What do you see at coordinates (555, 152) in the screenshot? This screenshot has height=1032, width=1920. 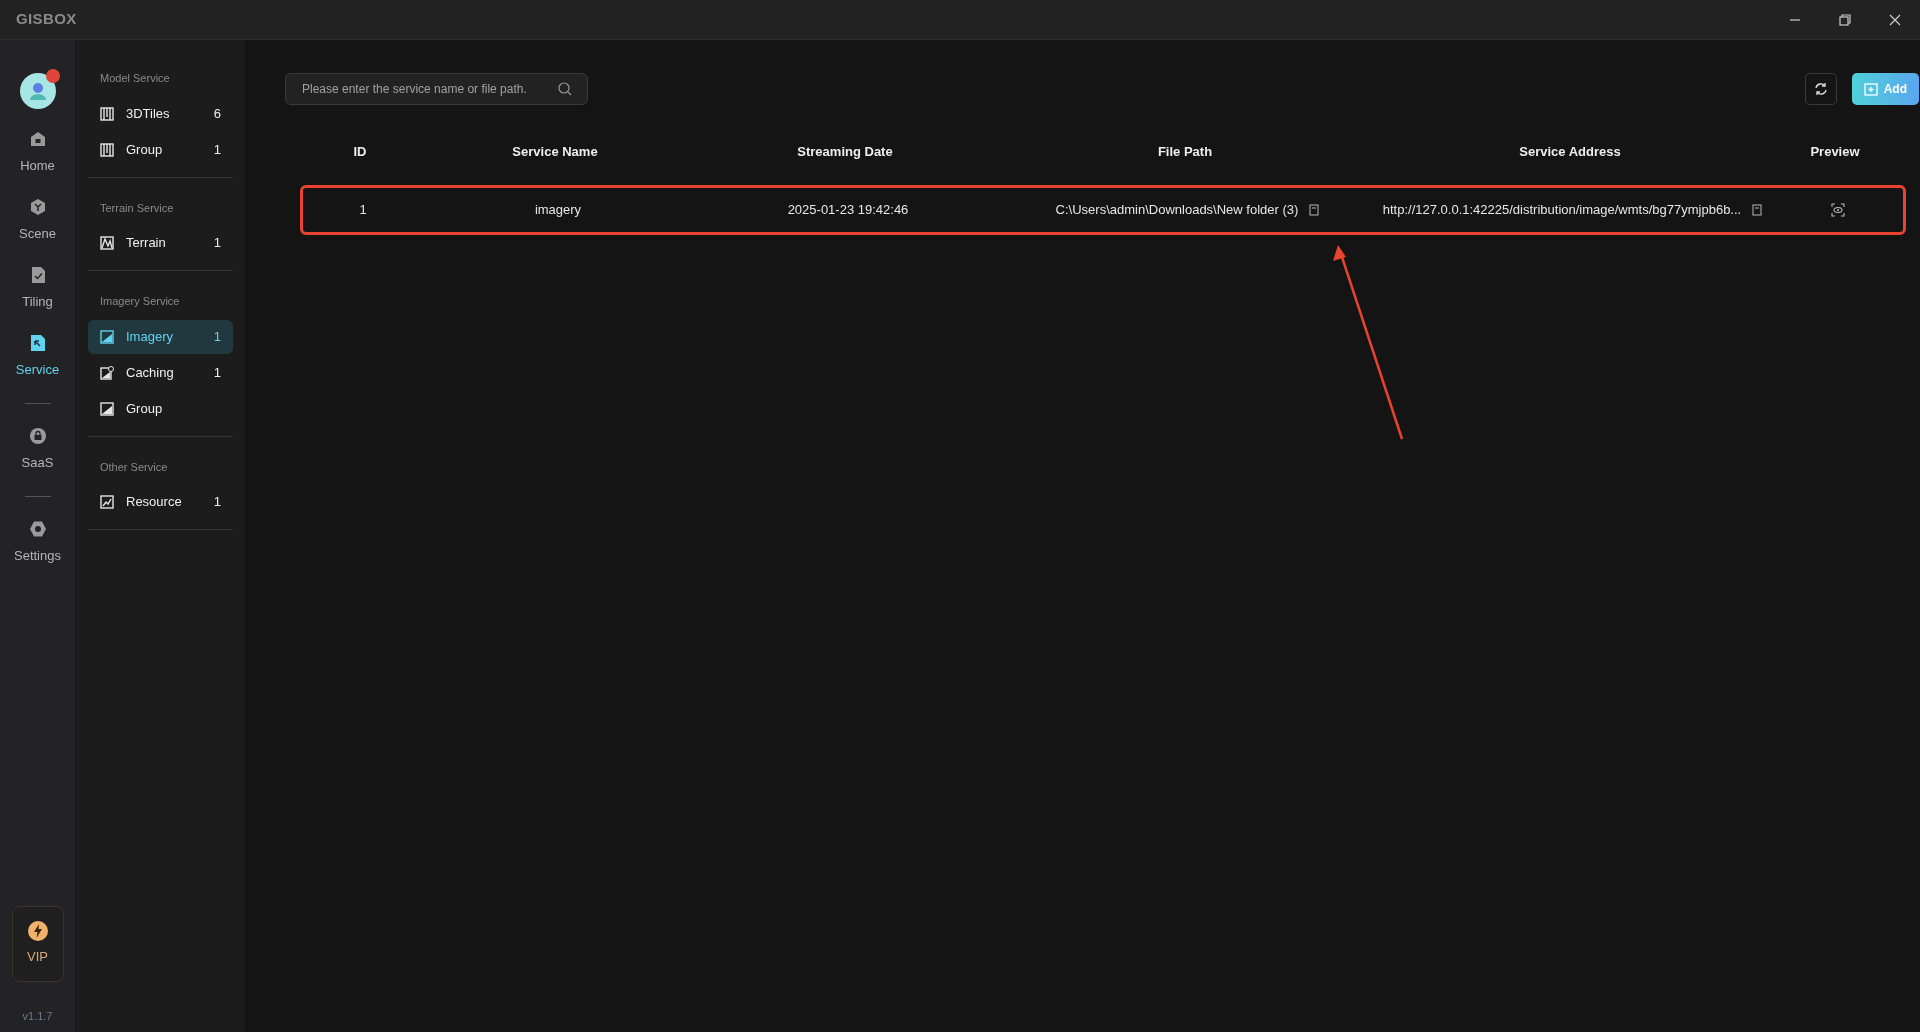 I see `column-header: Service Name` at bounding box center [555, 152].